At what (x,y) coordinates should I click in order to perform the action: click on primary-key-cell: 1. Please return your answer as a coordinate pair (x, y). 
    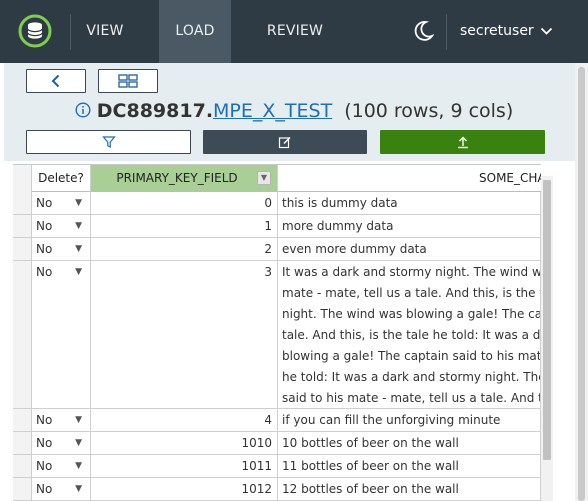
    Looking at the image, I should click on (184, 226).